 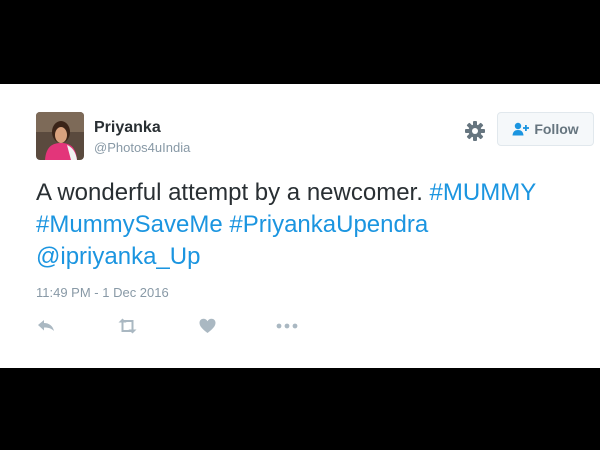 I want to click on hashtag-link: #MUMMY, so click(x=483, y=192).